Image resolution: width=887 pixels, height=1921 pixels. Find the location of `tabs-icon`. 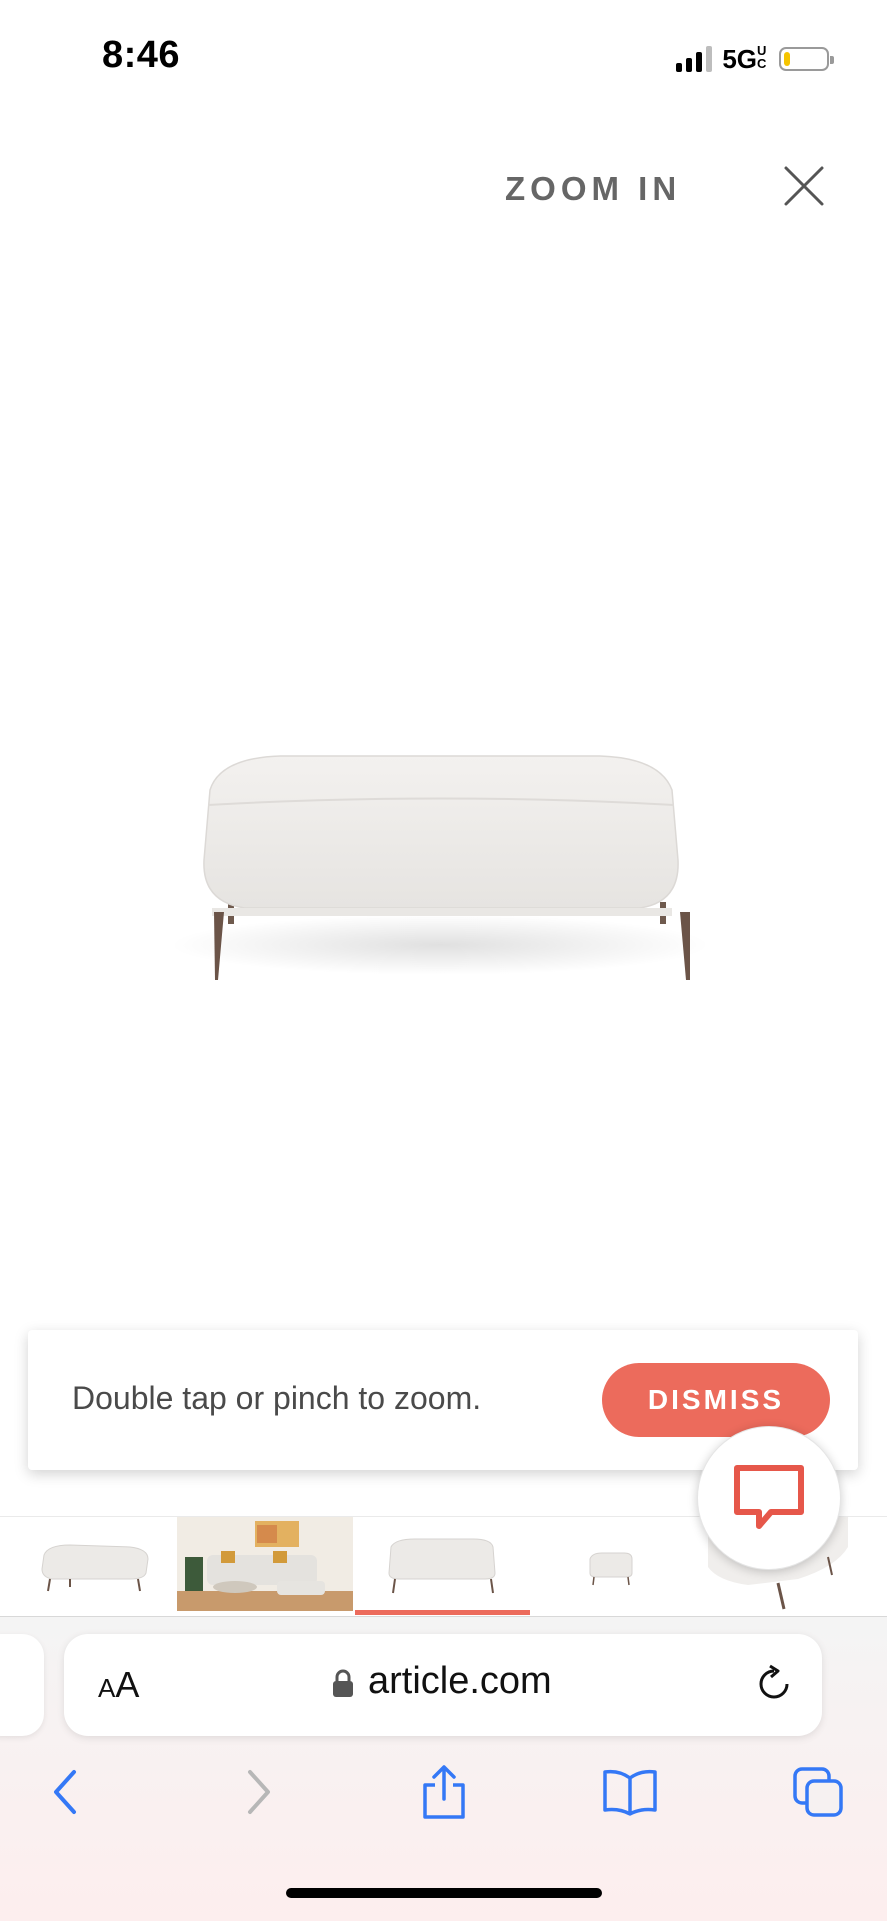

tabs-icon is located at coordinates (818, 1792).